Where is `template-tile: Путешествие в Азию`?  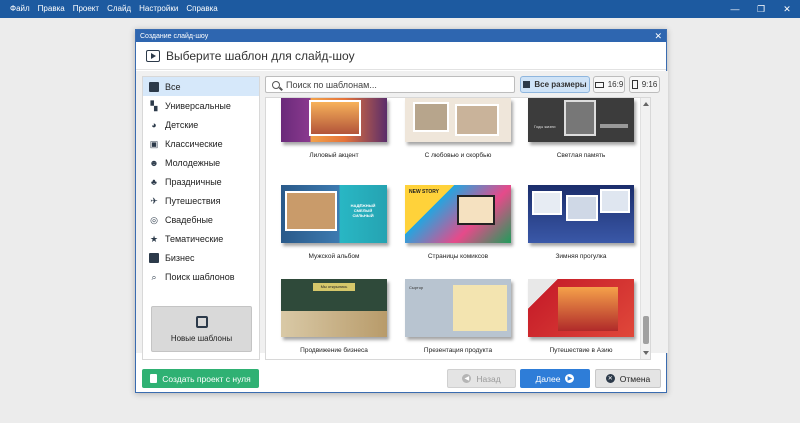 template-tile: Путешествие в Азию is located at coordinates (583, 316).